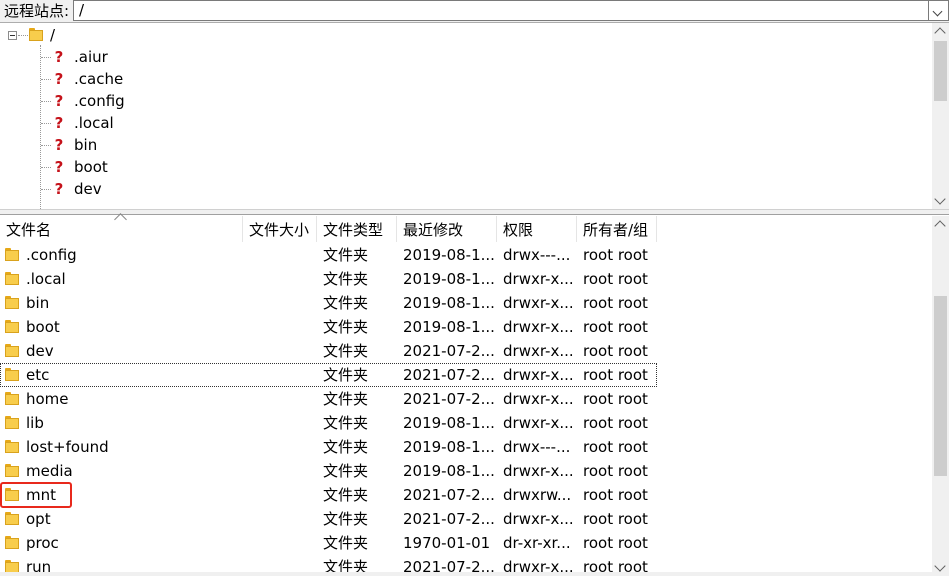 The width and height of the screenshot is (949, 576). I want to click on file-row: boot 文件夹 2019-08-1... drwxr-x... root root, so click(465, 327).